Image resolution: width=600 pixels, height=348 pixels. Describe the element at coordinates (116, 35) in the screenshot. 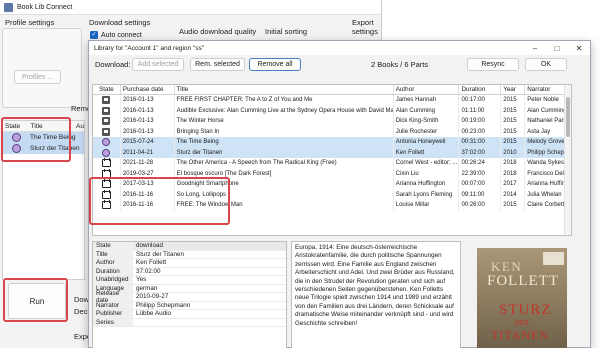

I see `auto-connect-checkbox: ✓ Auto connect` at that location.